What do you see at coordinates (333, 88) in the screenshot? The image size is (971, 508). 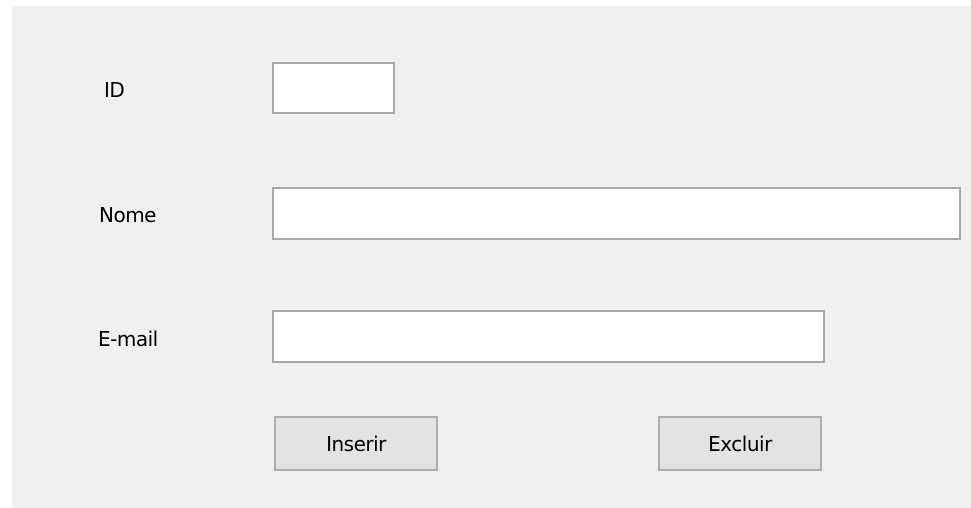 I see `id-field` at bounding box center [333, 88].